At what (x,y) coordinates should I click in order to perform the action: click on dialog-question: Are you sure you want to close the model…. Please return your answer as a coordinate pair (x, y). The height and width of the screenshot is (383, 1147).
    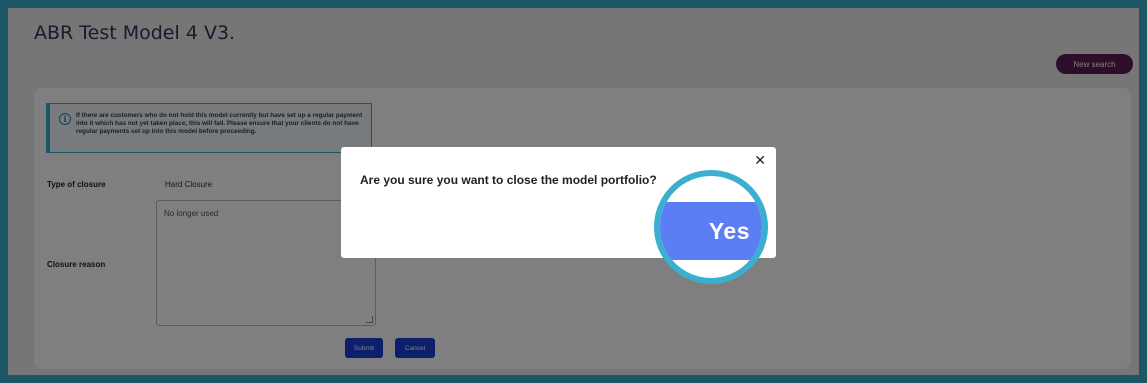
    Looking at the image, I should click on (508, 180).